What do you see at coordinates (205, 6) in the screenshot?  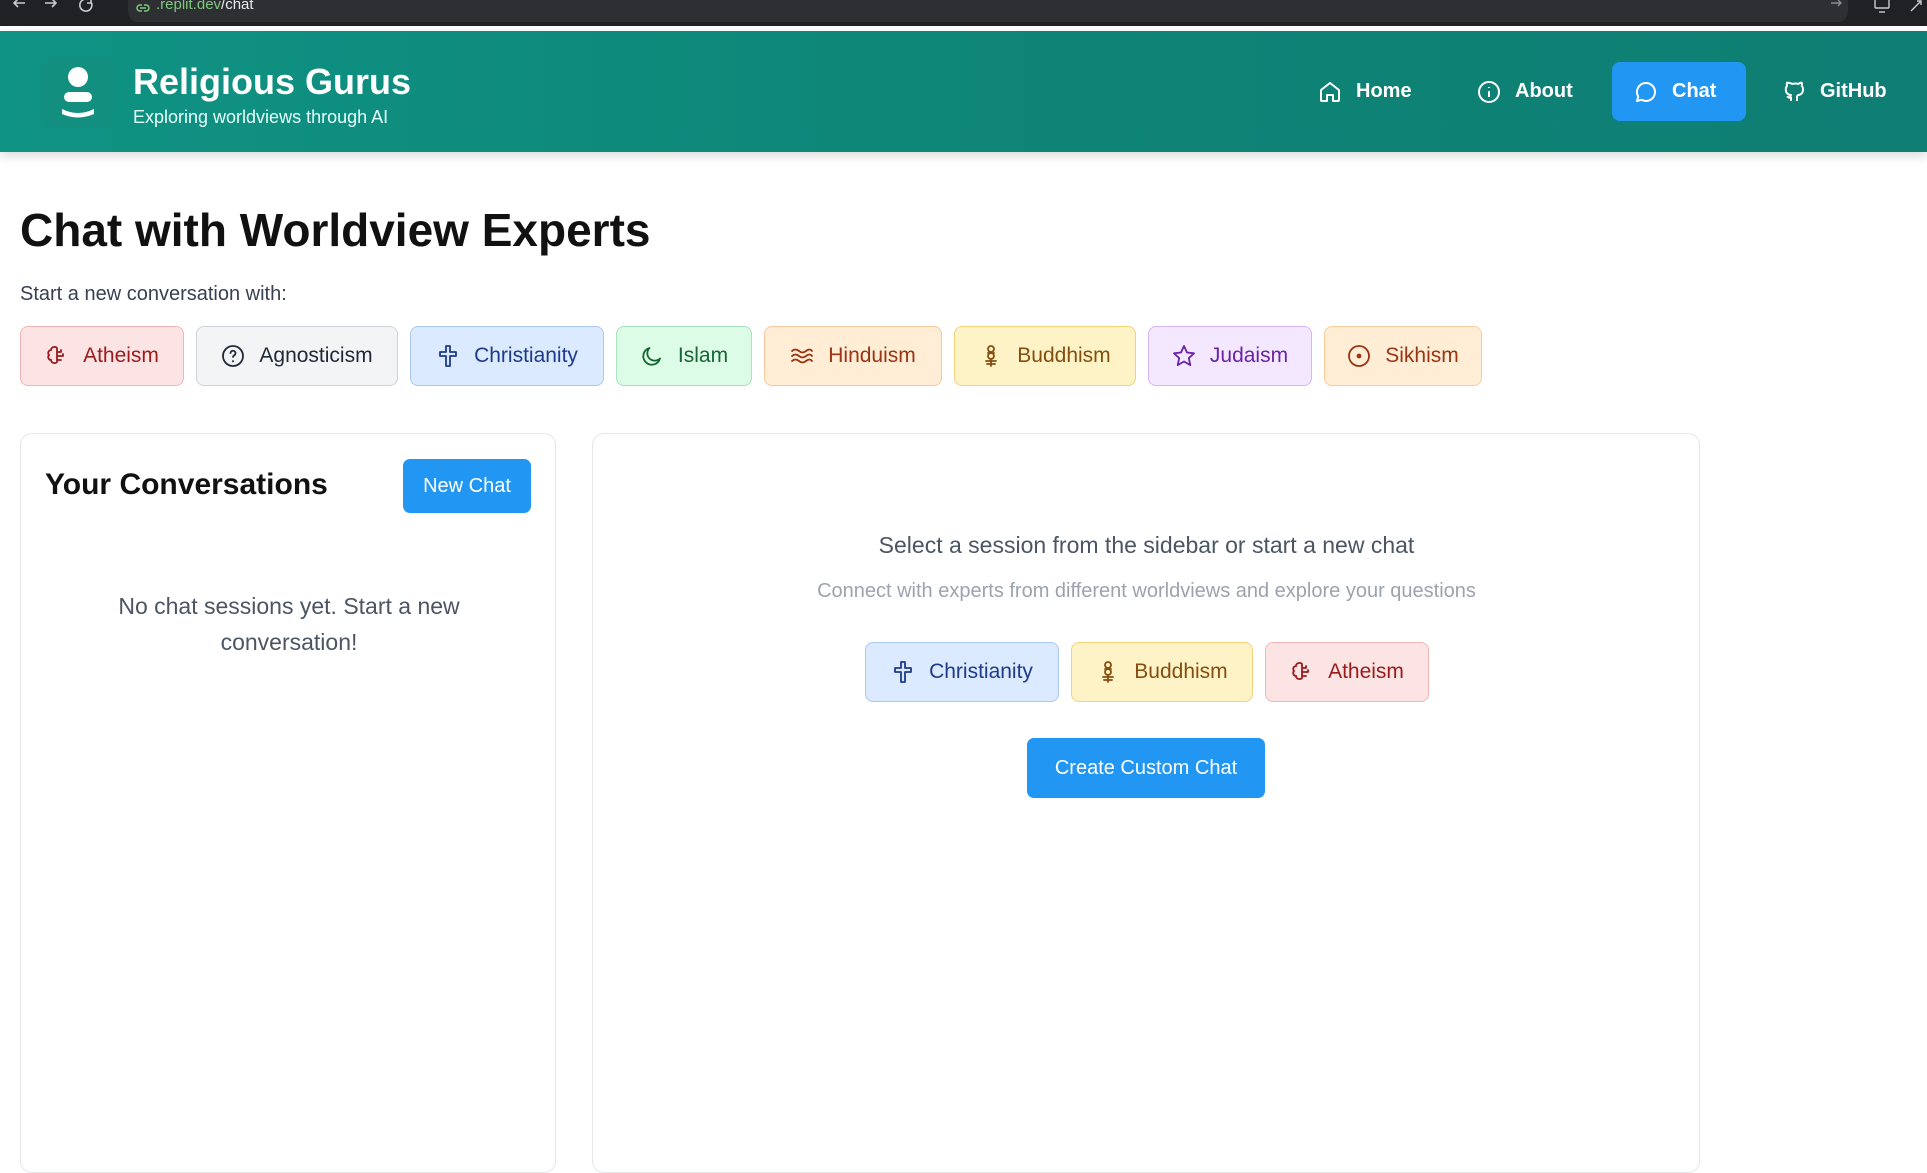 I see `url-text: .replit.dev/chat` at bounding box center [205, 6].